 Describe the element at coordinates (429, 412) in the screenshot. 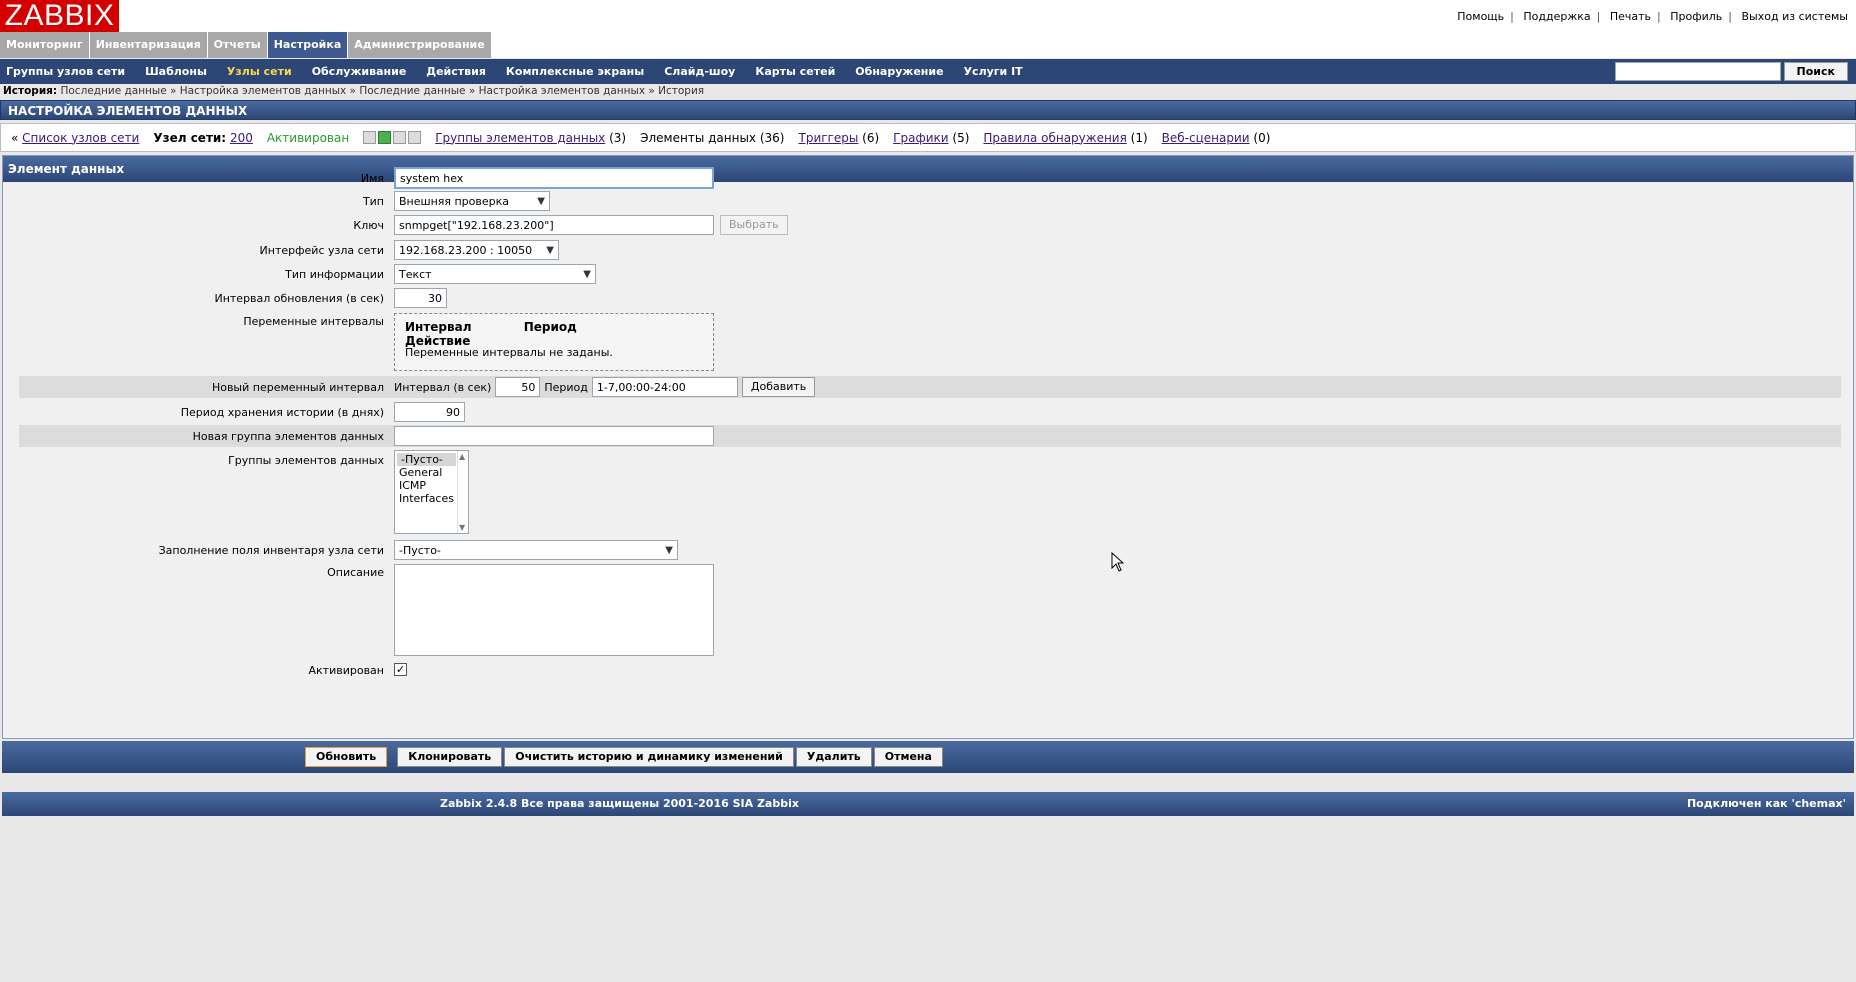

I see `history-days-input` at that location.